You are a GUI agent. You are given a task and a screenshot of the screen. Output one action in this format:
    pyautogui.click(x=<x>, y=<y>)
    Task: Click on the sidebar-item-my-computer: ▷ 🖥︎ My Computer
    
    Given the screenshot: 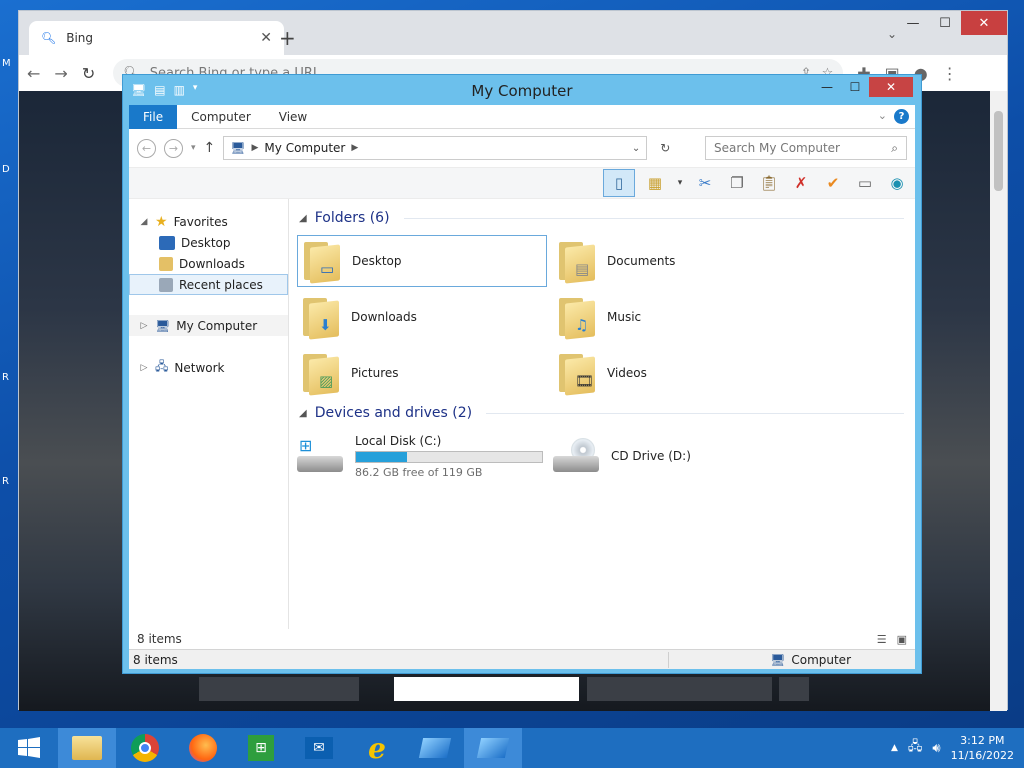 What is the action you would take?
    pyautogui.click(x=208, y=325)
    